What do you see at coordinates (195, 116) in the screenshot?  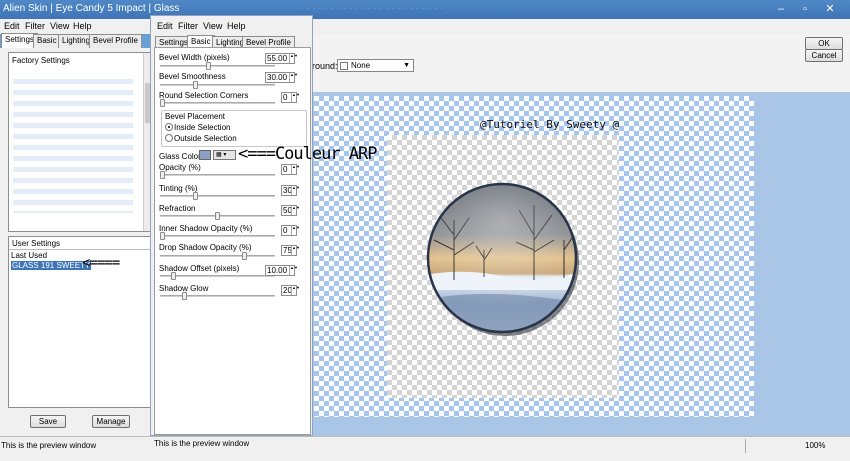 I see `bevel-placement-label: Bevel Placement` at bounding box center [195, 116].